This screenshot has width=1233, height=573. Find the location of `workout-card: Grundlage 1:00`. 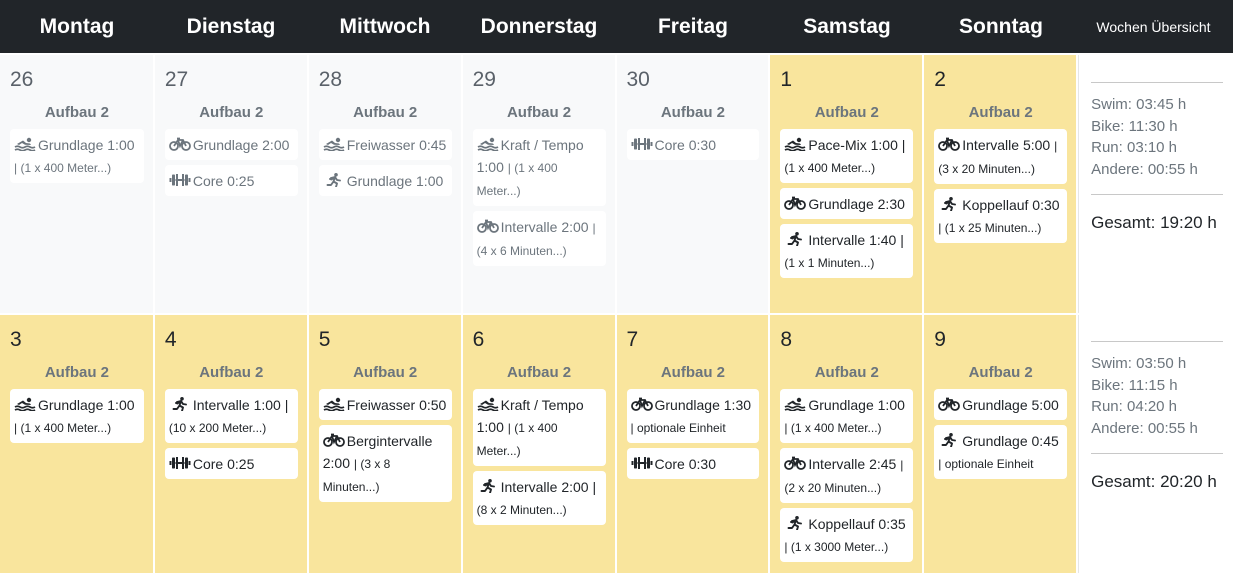

workout-card: Grundlage 1:00 is located at coordinates (385, 180).